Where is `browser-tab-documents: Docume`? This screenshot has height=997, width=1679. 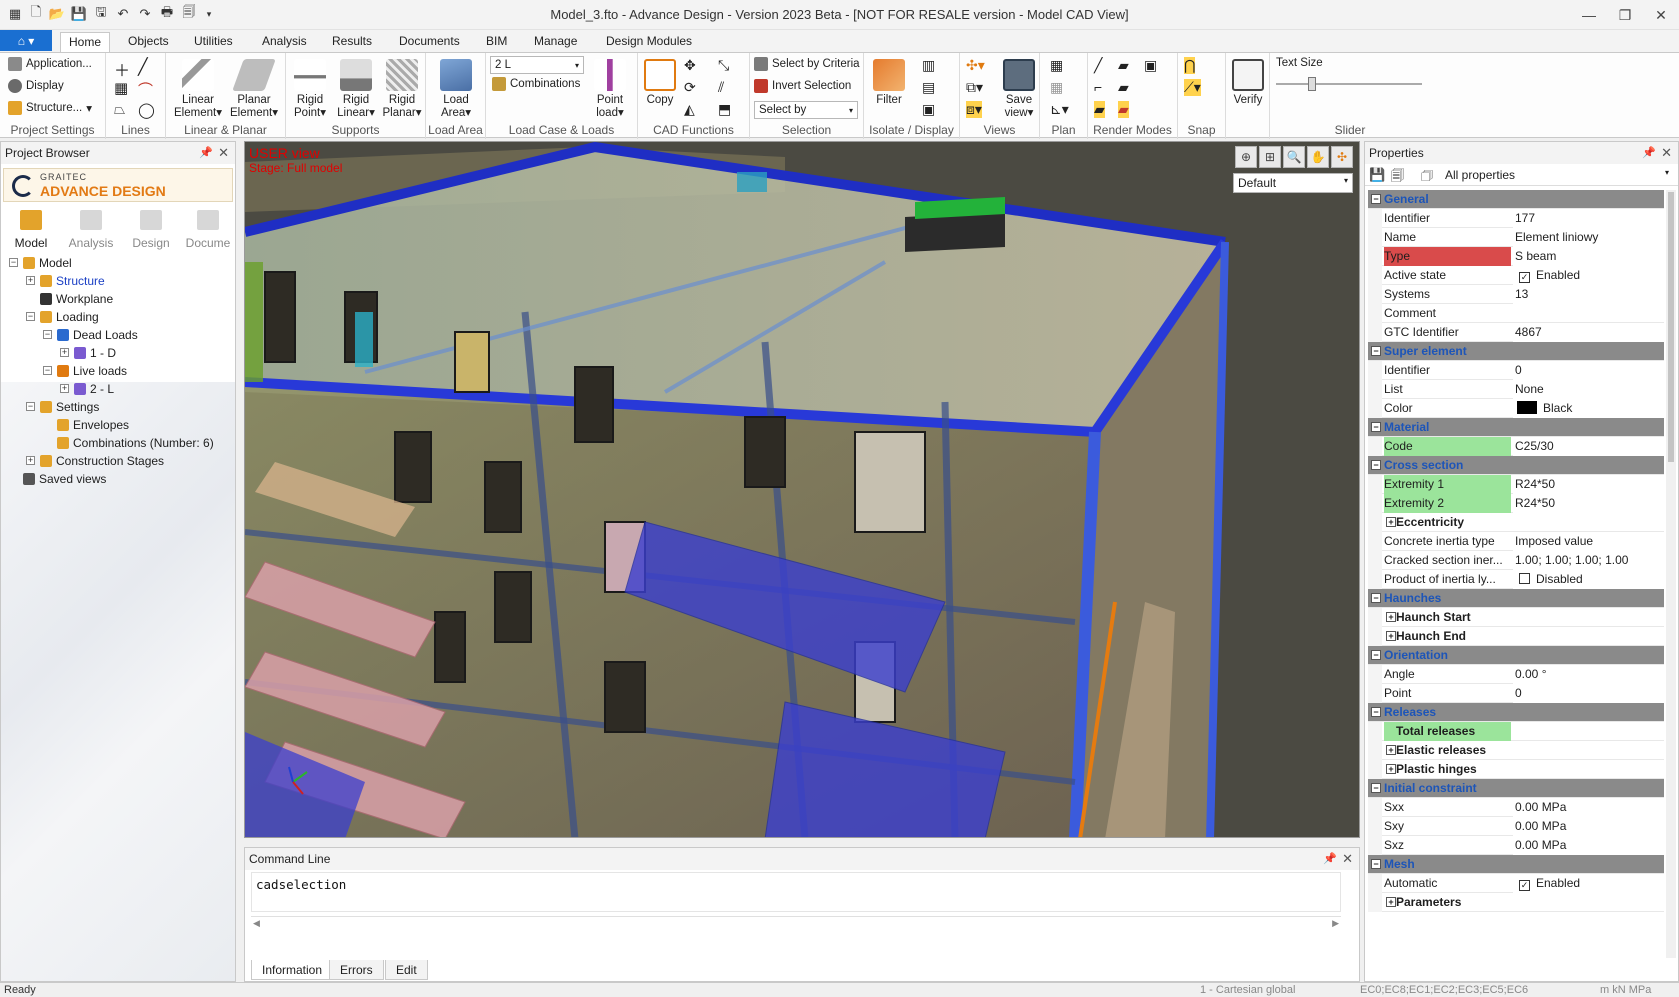 browser-tab-documents: Docume is located at coordinates (208, 230).